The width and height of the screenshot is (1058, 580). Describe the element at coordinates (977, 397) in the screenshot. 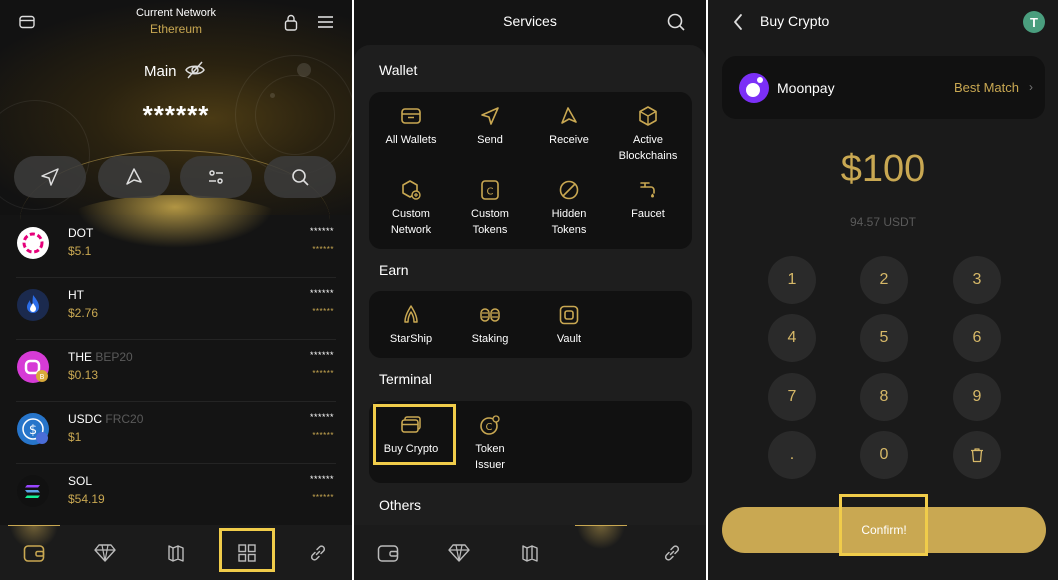

I see `keypad-key-9: 9` at that location.